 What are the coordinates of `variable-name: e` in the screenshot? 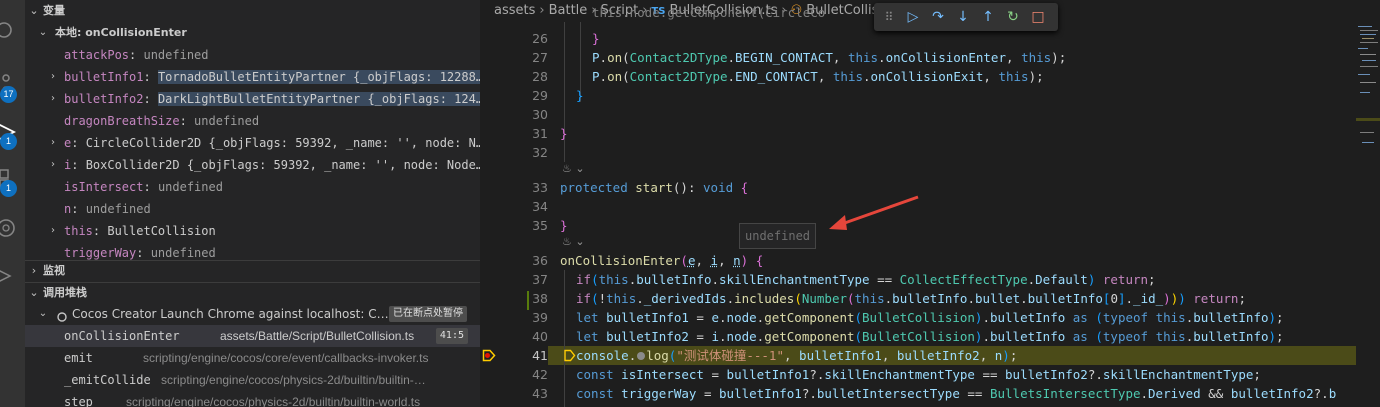 It's located at (68, 143).